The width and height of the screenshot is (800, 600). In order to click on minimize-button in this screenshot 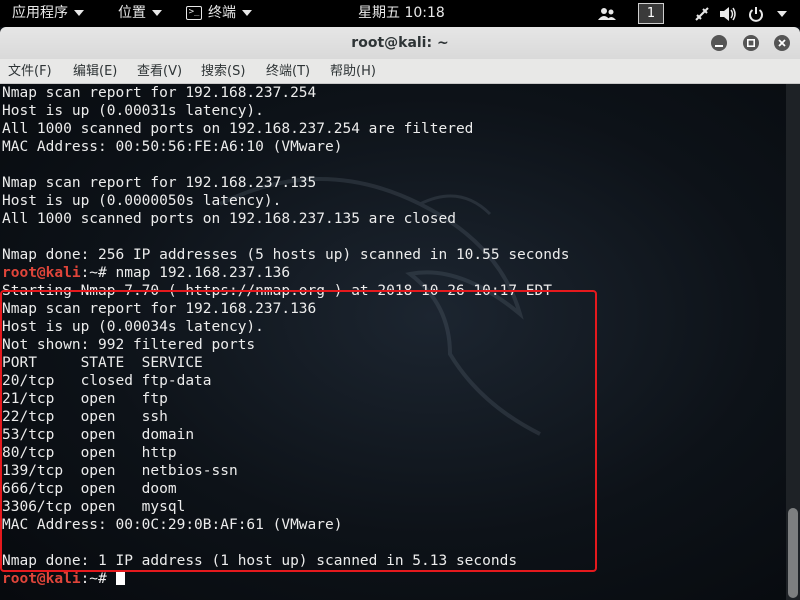, I will do `click(719, 43)`.